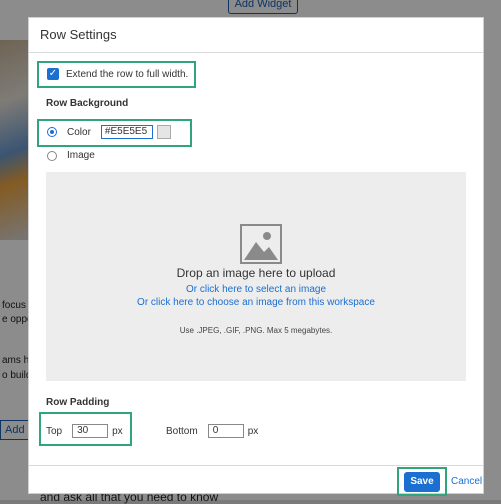 This screenshot has height=504, width=501. What do you see at coordinates (52, 155) in the screenshot?
I see `image-radio` at bounding box center [52, 155].